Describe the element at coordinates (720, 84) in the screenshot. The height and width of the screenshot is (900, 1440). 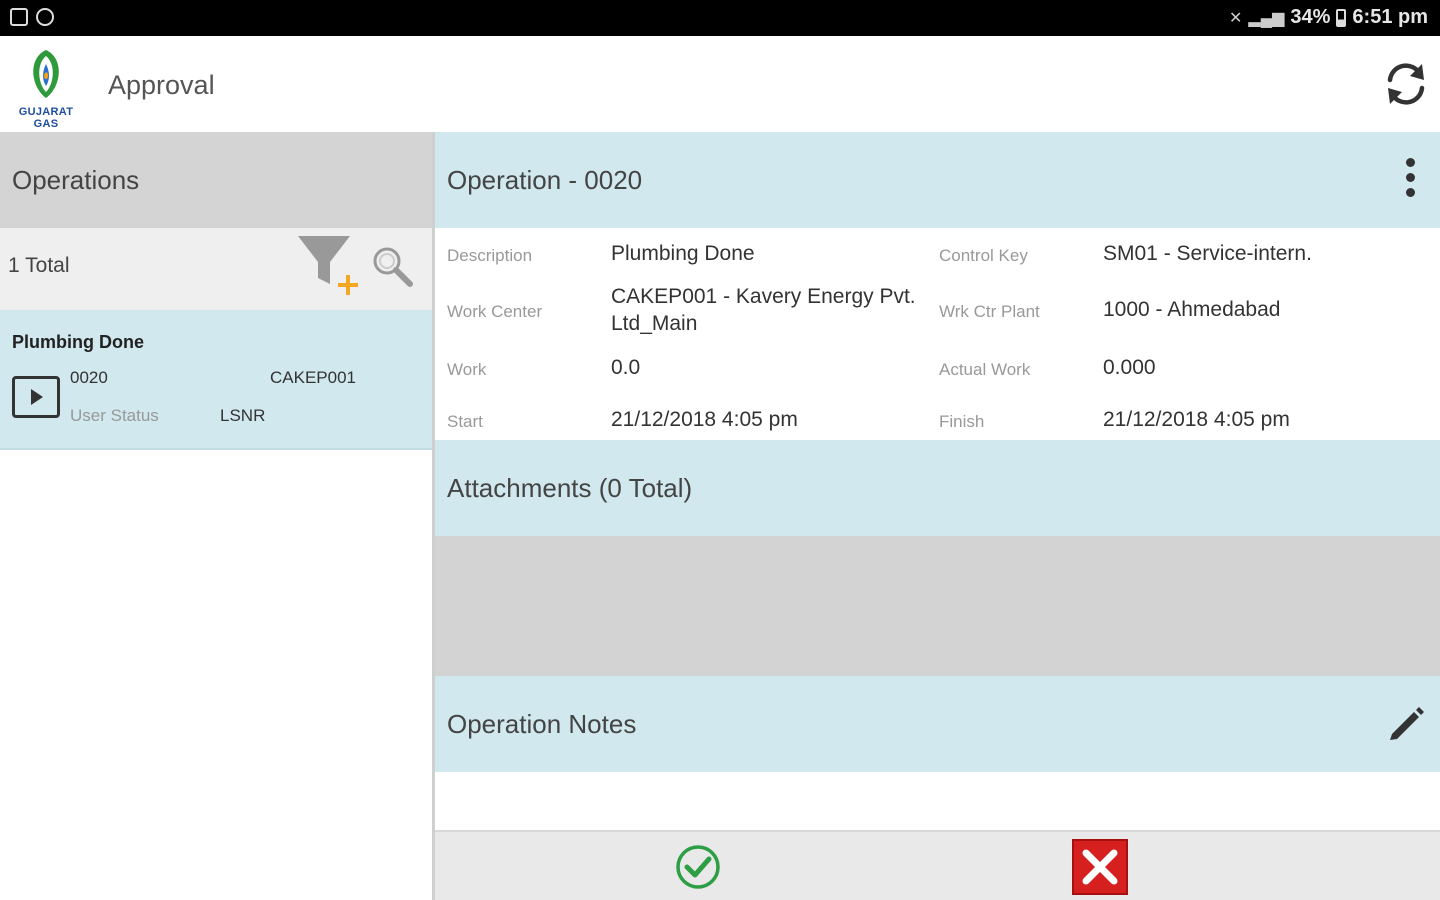
I see `app-bar: GUJARAT GAS Approval` at that location.